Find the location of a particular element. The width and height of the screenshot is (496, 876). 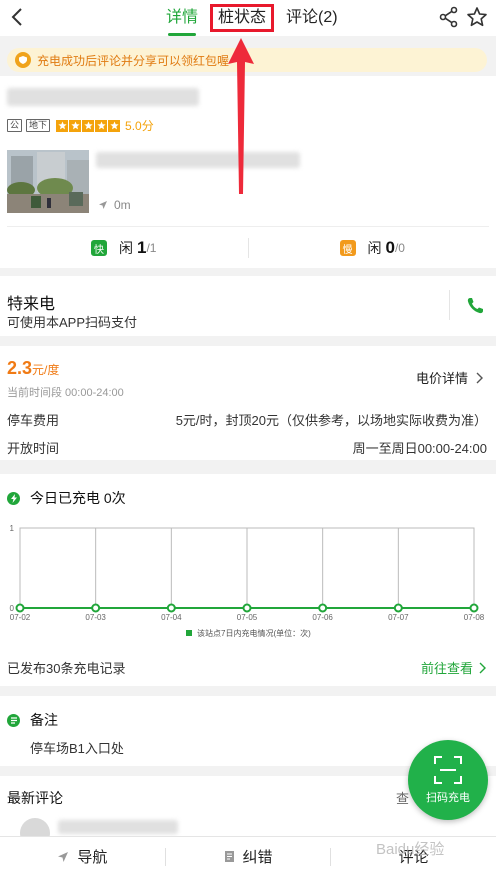

lightning-icon is located at coordinates (13, 498).